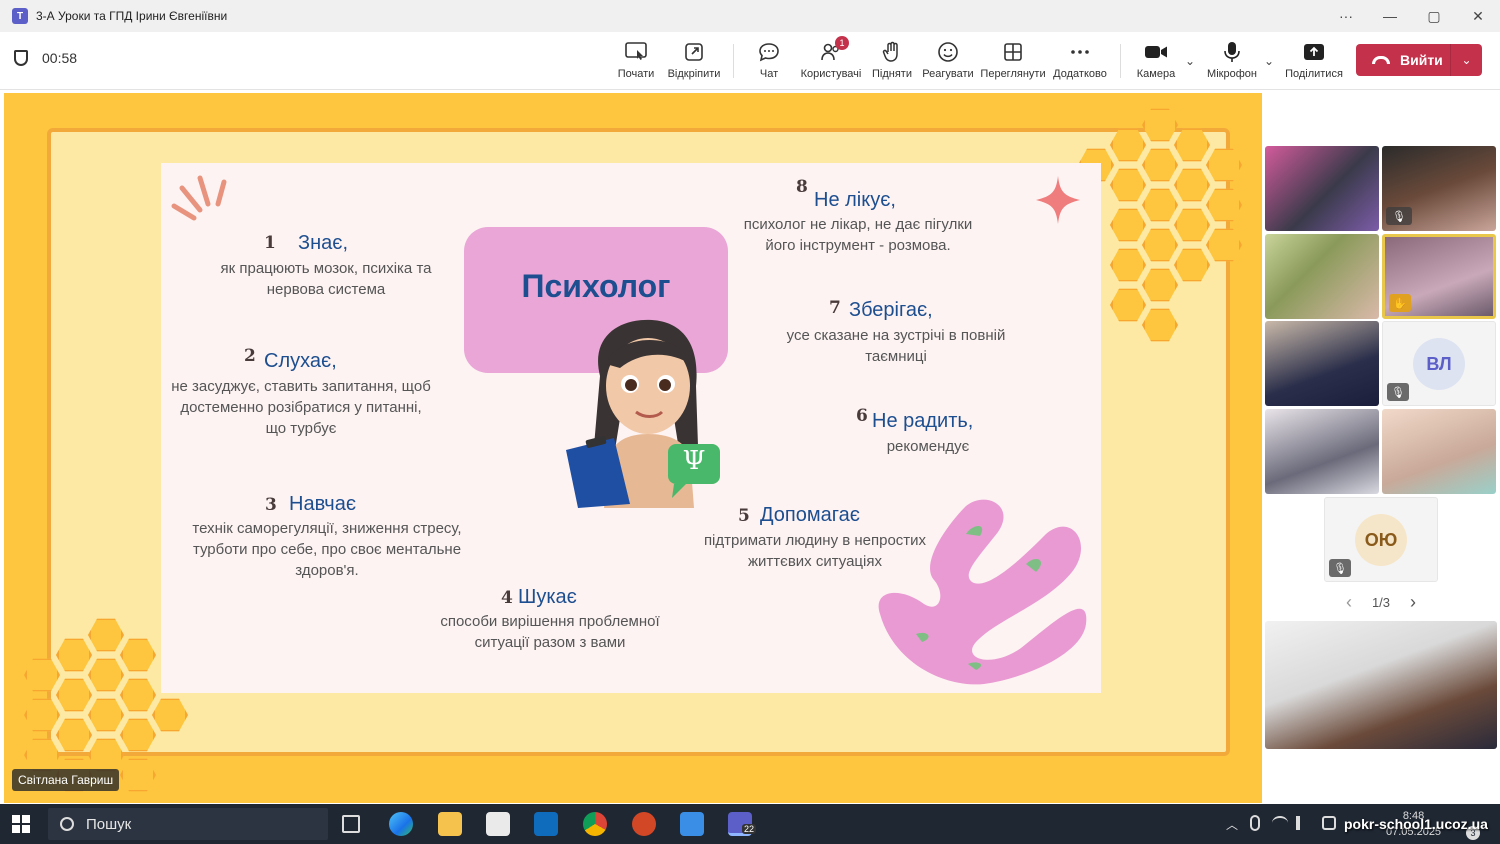 This screenshot has width=1500, height=844. What do you see at coordinates (188, 824) in the screenshot?
I see `taskbar-search-box: Пошук` at bounding box center [188, 824].